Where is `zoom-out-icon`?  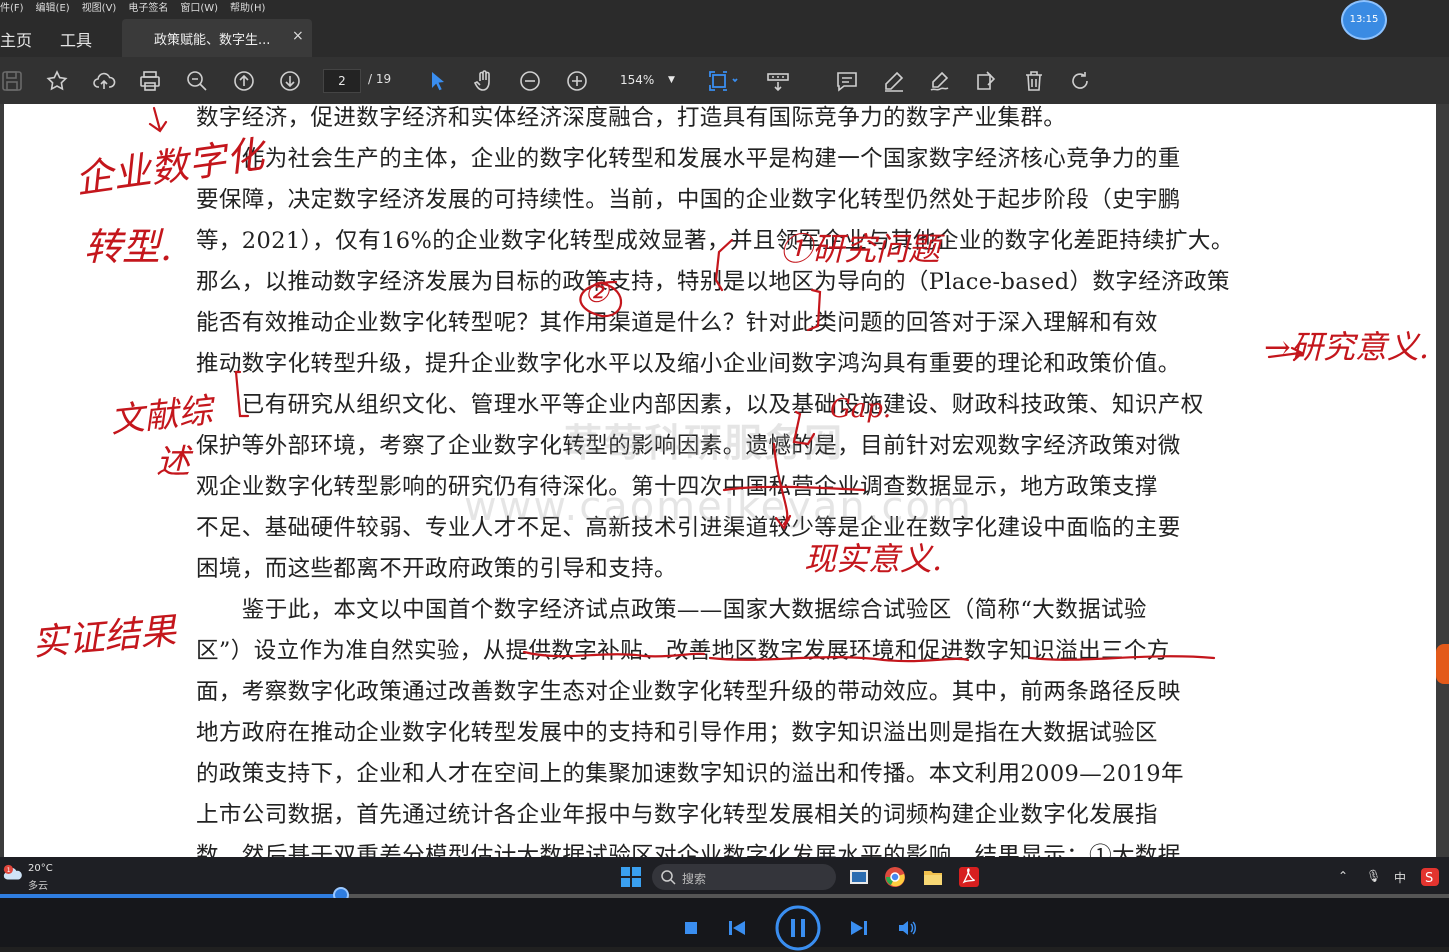 zoom-out-icon is located at coordinates (531, 81).